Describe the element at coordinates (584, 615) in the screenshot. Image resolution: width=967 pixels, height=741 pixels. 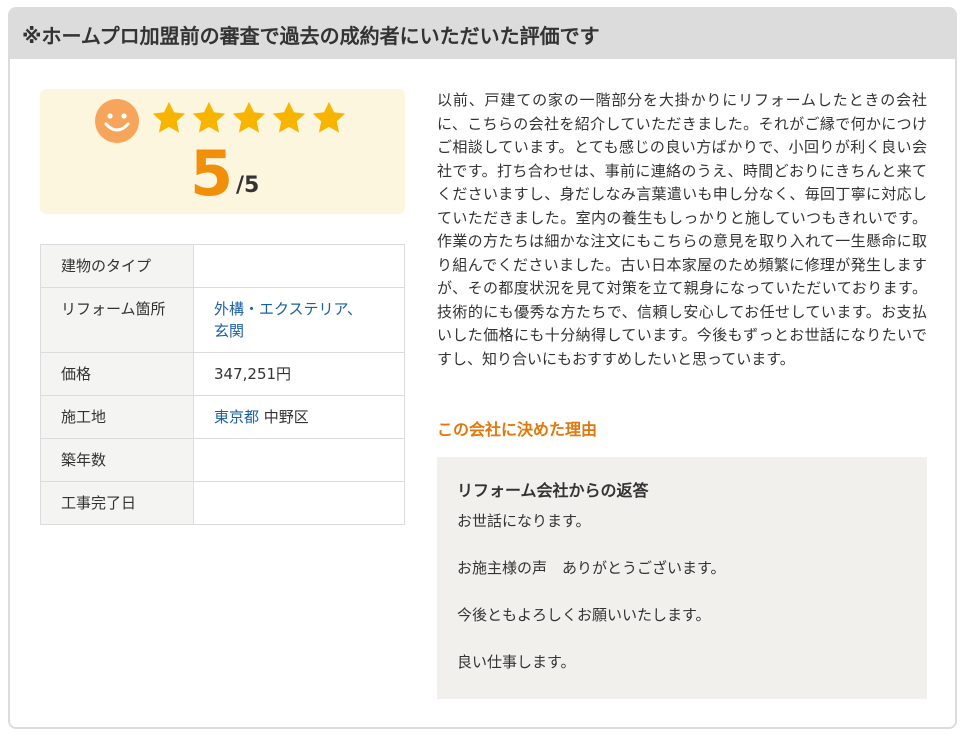
I see `reply-line: 今後ともよろしくお願いいたします。` at that location.